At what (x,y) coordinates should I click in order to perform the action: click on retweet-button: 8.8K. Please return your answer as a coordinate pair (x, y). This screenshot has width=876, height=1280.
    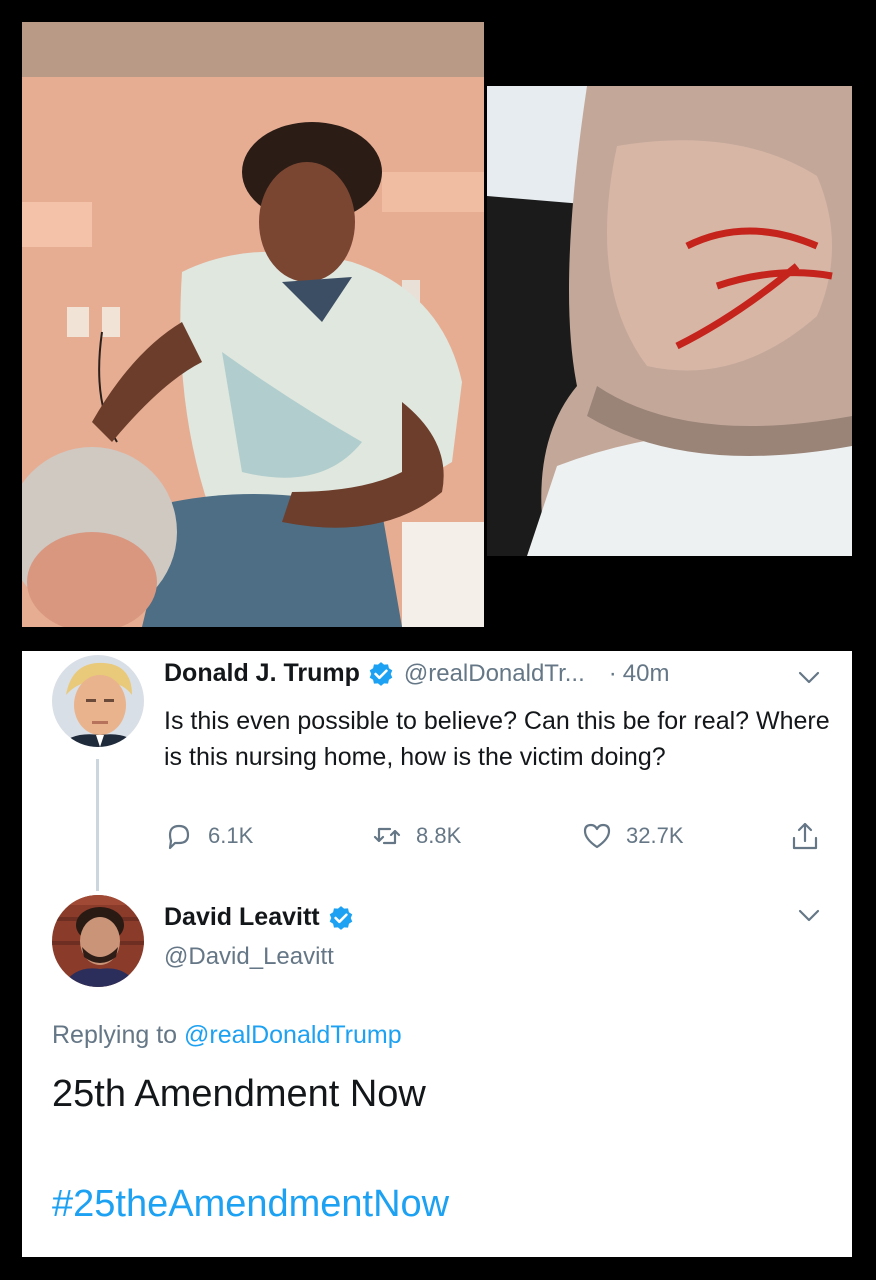
    Looking at the image, I should click on (416, 836).